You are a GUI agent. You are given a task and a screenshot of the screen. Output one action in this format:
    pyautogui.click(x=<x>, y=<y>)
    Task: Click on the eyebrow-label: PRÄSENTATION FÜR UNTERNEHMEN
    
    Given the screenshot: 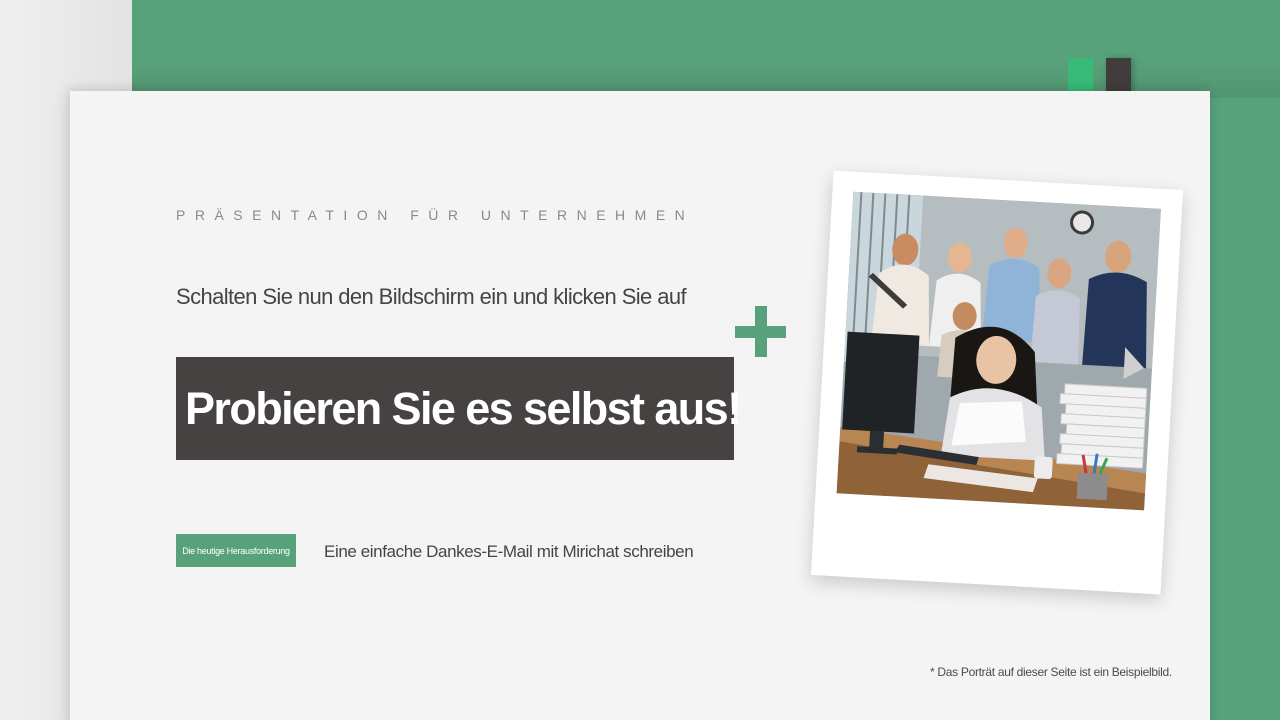 What is the action you would take?
    pyautogui.click(x=435, y=215)
    